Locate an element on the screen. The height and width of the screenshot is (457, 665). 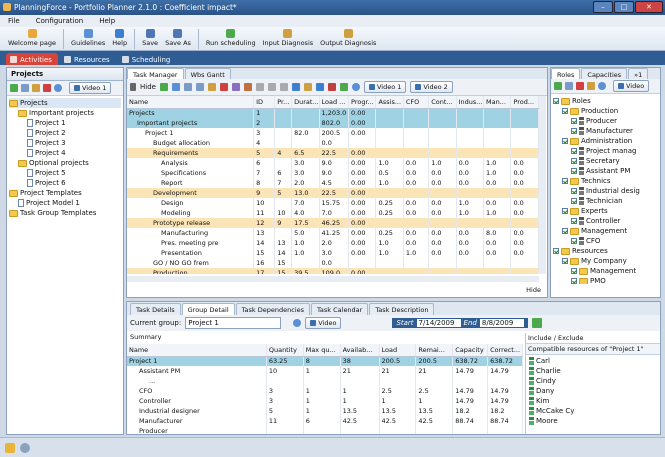
table-row: GO / NO GO frem 16 15 0.0 is located at coordinates (333, 263).